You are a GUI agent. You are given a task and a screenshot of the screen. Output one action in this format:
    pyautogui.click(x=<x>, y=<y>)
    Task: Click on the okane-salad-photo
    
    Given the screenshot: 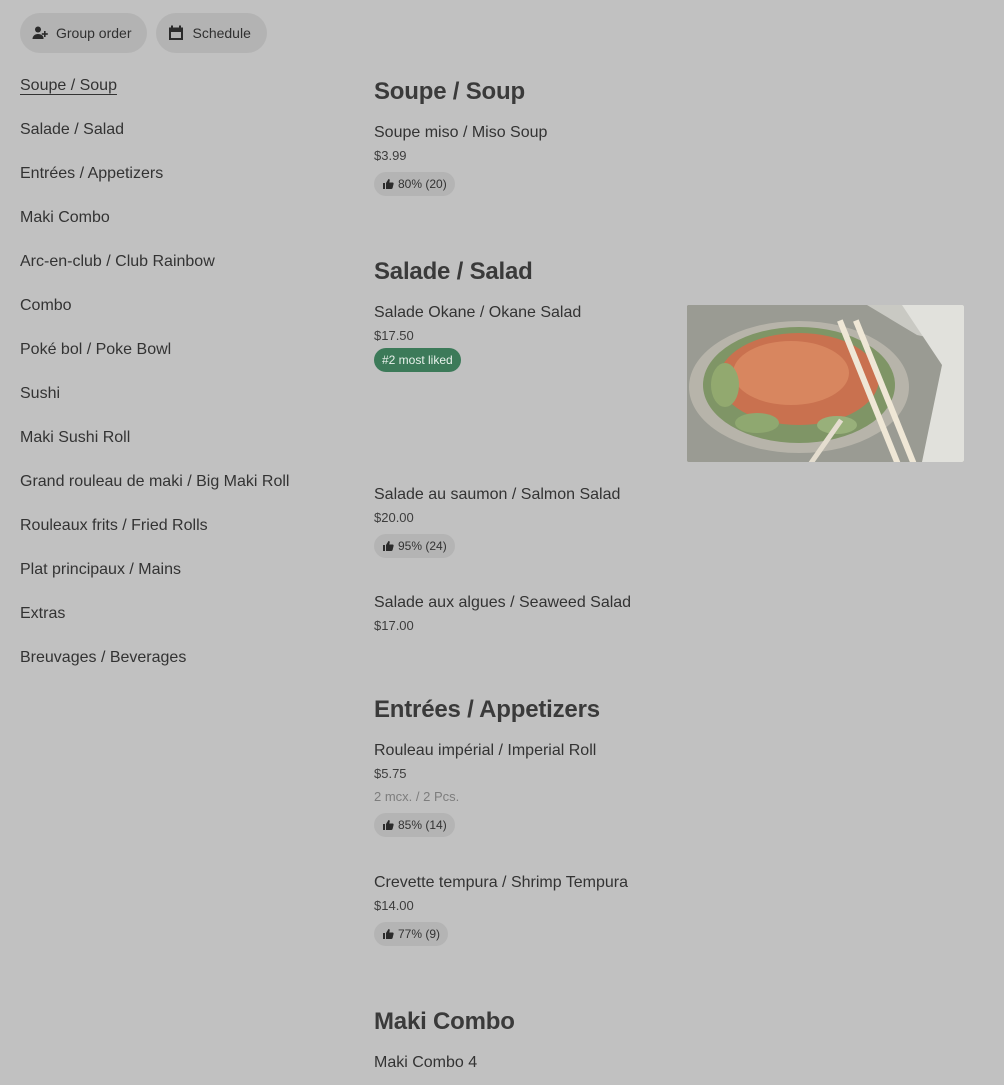 What is the action you would take?
    pyautogui.click(x=825, y=383)
    